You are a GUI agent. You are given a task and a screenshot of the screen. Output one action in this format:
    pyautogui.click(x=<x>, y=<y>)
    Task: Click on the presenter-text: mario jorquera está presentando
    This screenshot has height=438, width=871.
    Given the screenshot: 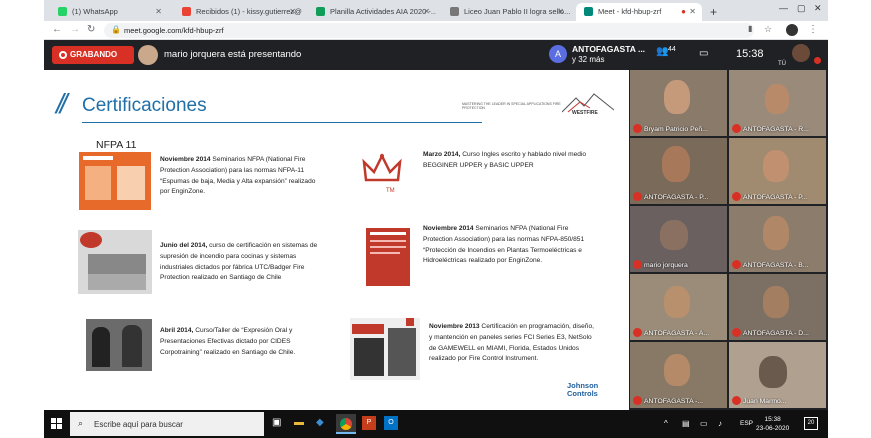 What is the action you would take?
    pyautogui.click(x=233, y=54)
    